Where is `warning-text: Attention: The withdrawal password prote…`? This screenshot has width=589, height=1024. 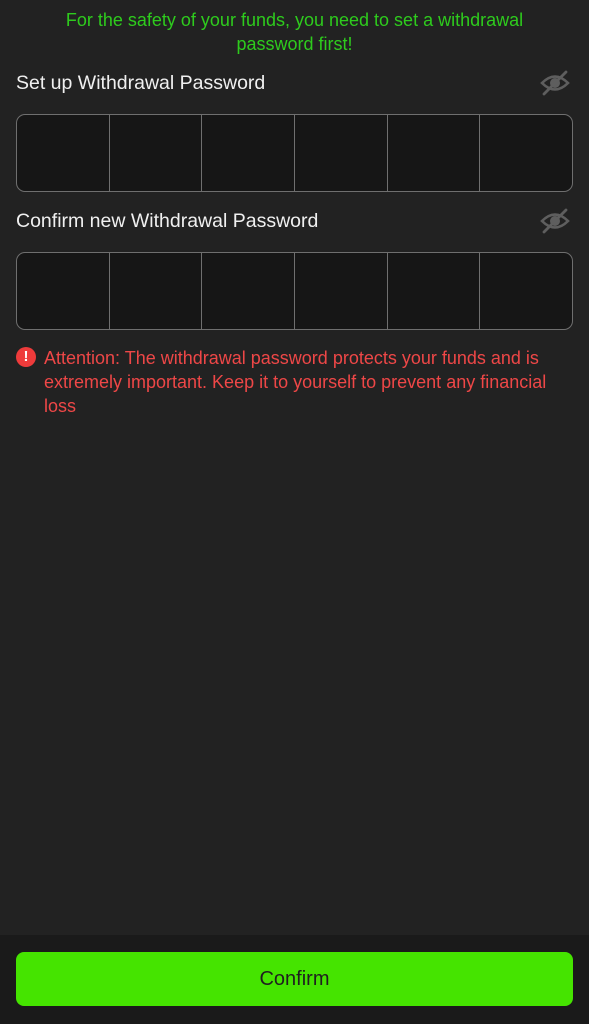
warning-text: Attention: The withdrawal password prote… is located at coordinates (295, 382).